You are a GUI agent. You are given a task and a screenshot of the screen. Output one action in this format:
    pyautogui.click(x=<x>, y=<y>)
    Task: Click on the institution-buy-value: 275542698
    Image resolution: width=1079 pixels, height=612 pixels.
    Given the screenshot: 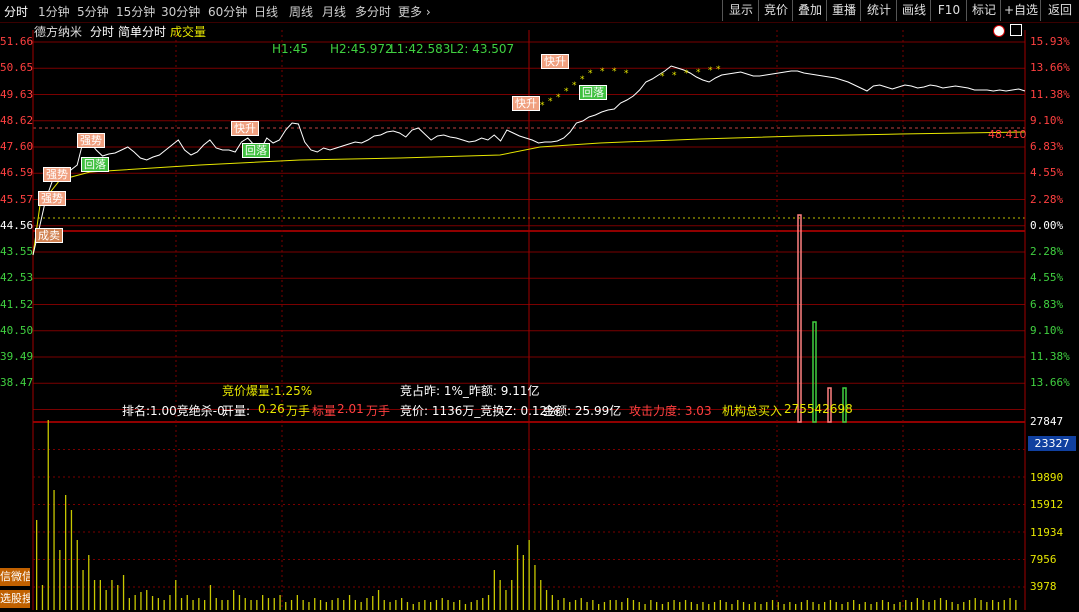 What is the action you would take?
    pyautogui.click(x=818, y=409)
    